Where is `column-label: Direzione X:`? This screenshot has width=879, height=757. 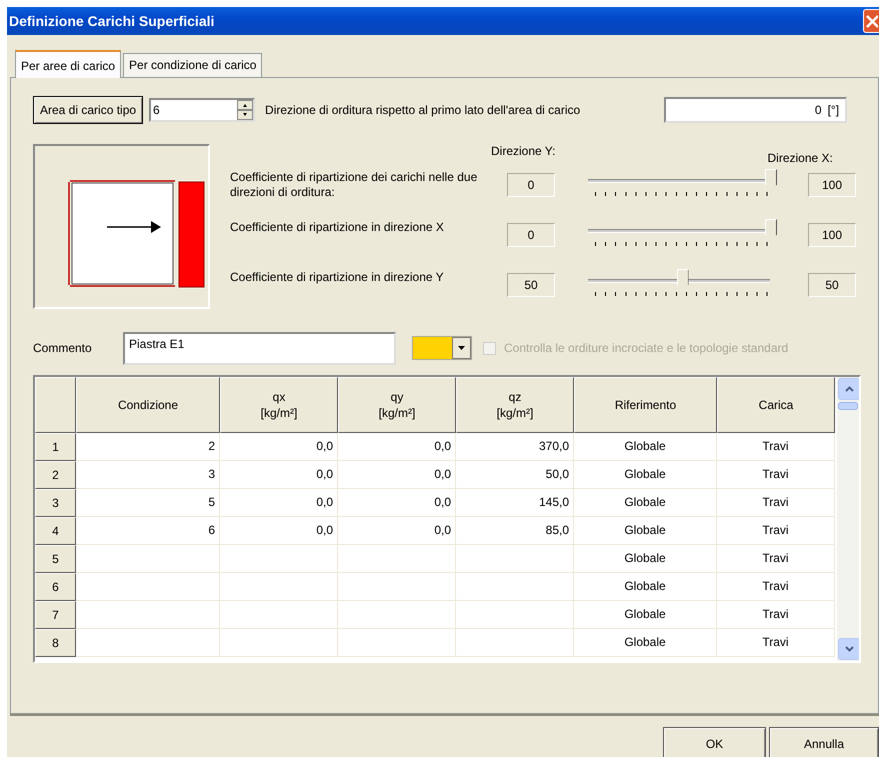 column-label: Direzione X: is located at coordinates (800, 159).